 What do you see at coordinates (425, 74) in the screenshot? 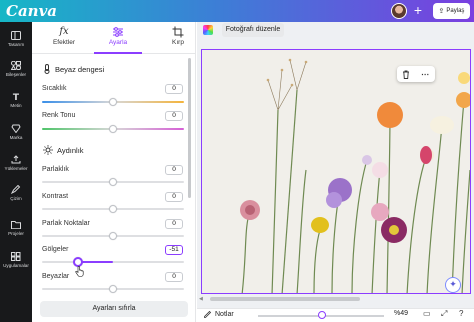
I see `more-options-icon: ⋯` at bounding box center [425, 74].